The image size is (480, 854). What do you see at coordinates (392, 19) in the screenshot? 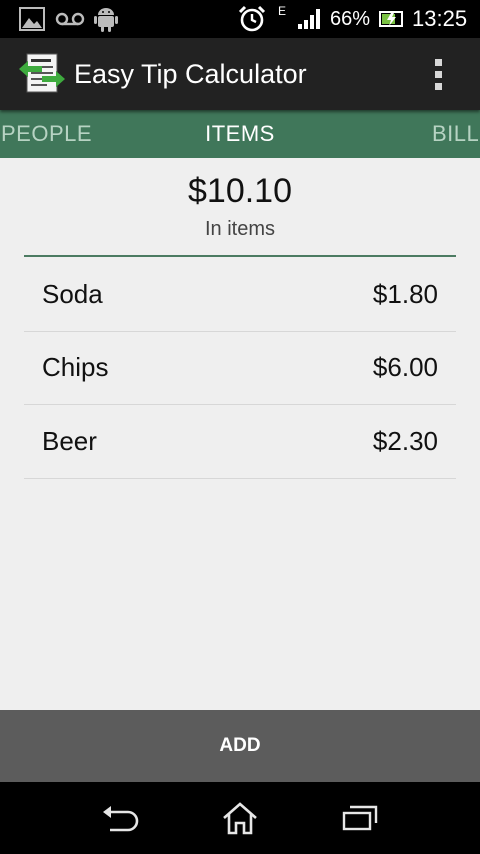
I see `battery-icon` at bounding box center [392, 19].